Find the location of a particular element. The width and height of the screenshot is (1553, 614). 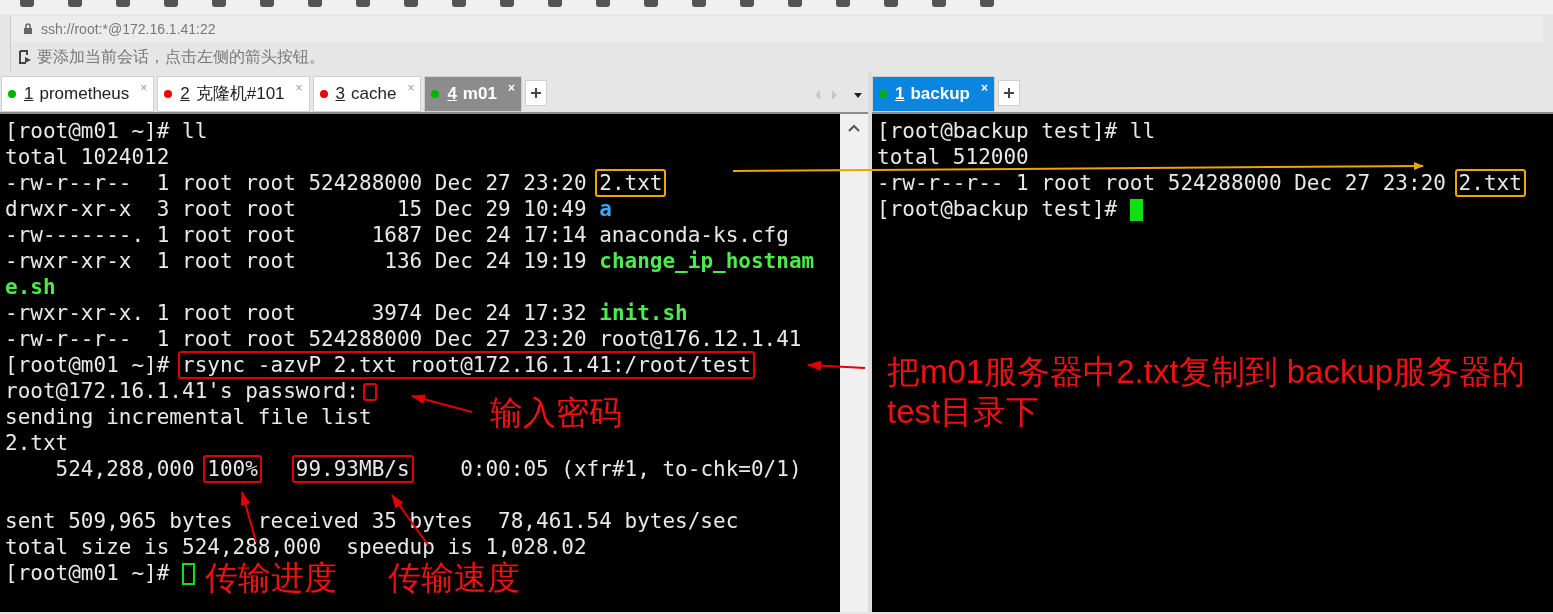

terminal-text: sending incremental file list is located at coordinates (188, 417).